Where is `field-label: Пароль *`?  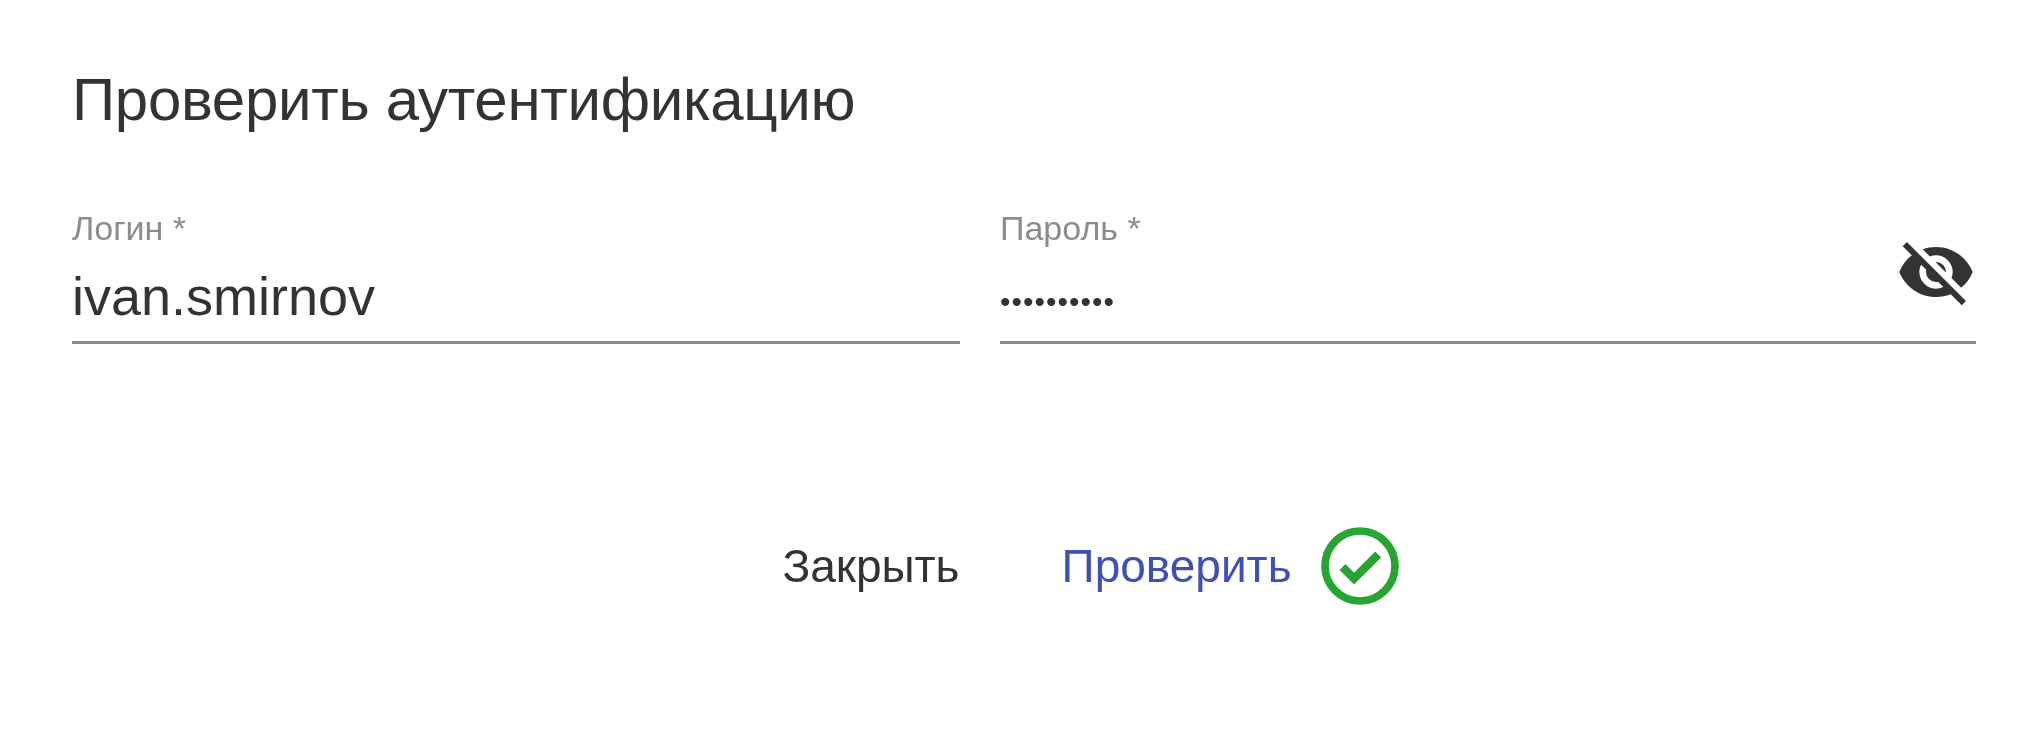
field-label: Пароль * is located at coordinates (1071, 229).